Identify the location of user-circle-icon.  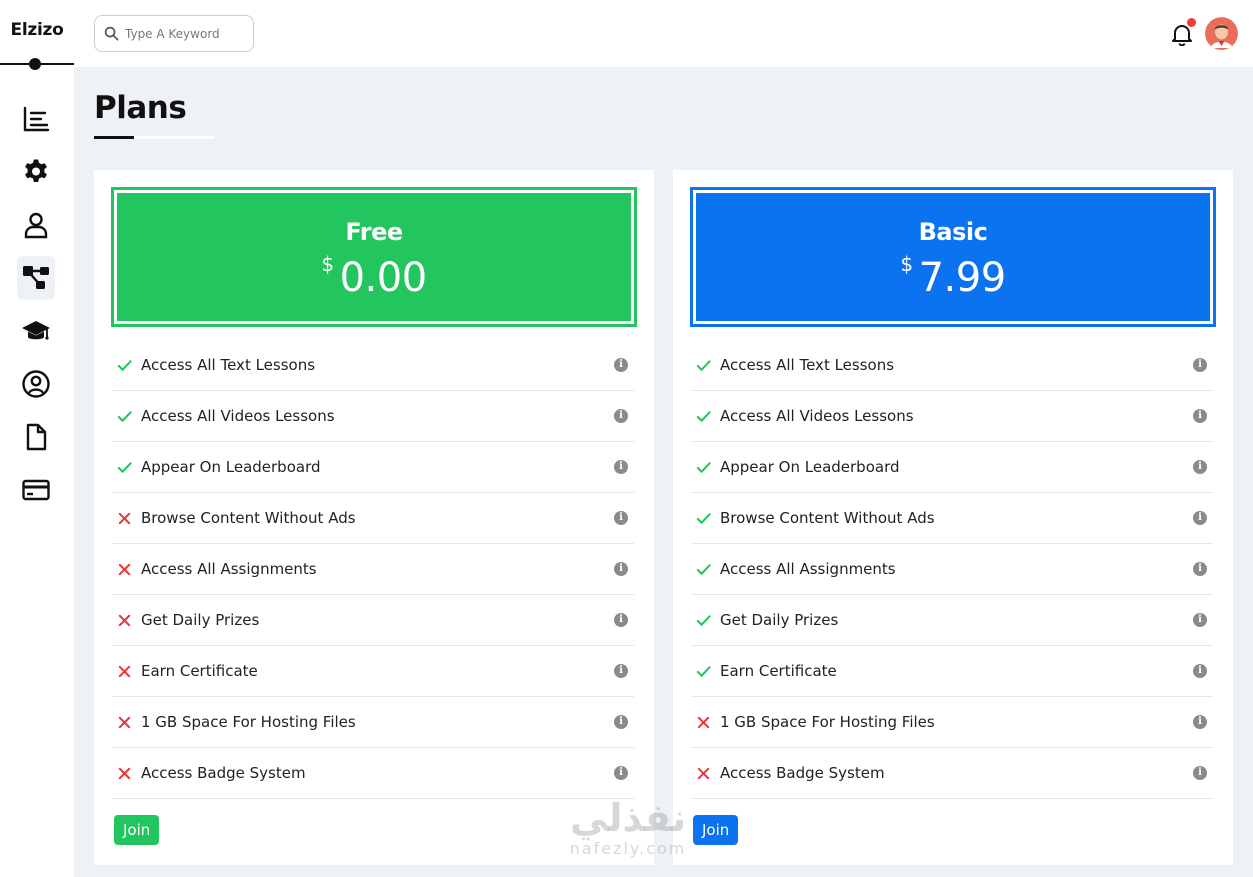
(36, 384).